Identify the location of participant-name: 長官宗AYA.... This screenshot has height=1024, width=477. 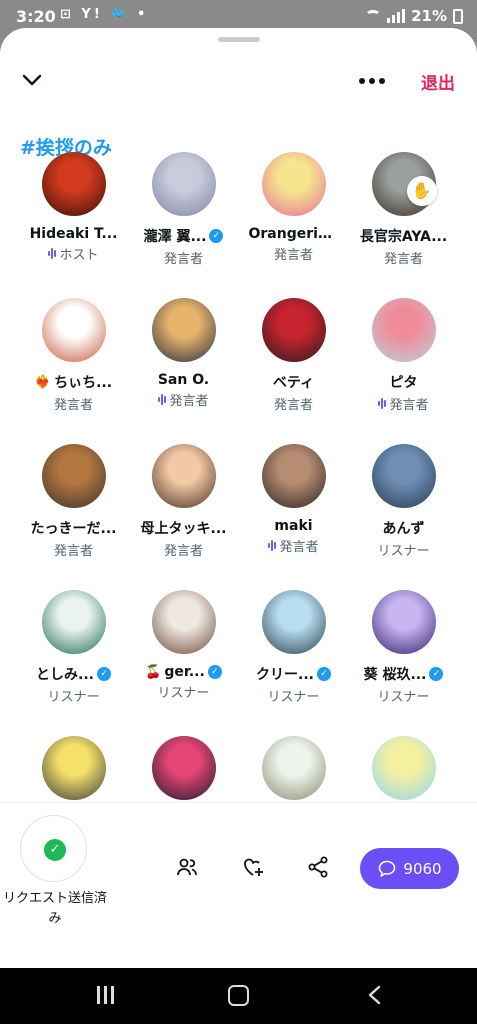
(403, 237).